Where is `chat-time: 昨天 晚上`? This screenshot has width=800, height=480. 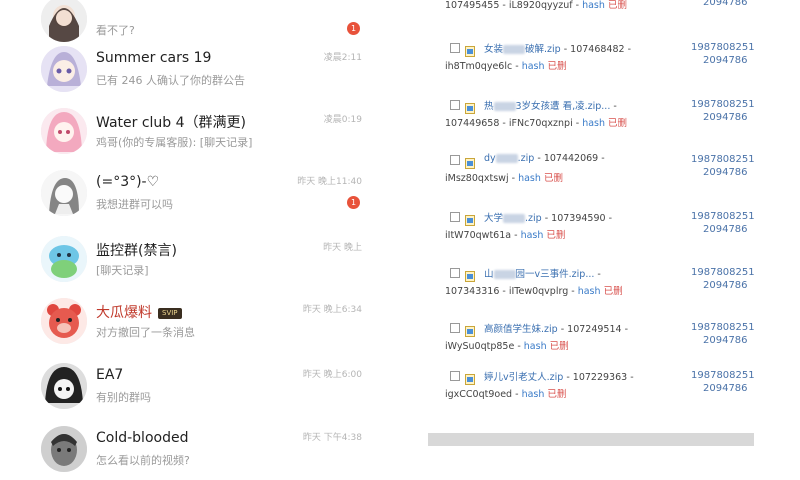
chat-time: 昨天 晚上 is located at coordinates (342, 248).